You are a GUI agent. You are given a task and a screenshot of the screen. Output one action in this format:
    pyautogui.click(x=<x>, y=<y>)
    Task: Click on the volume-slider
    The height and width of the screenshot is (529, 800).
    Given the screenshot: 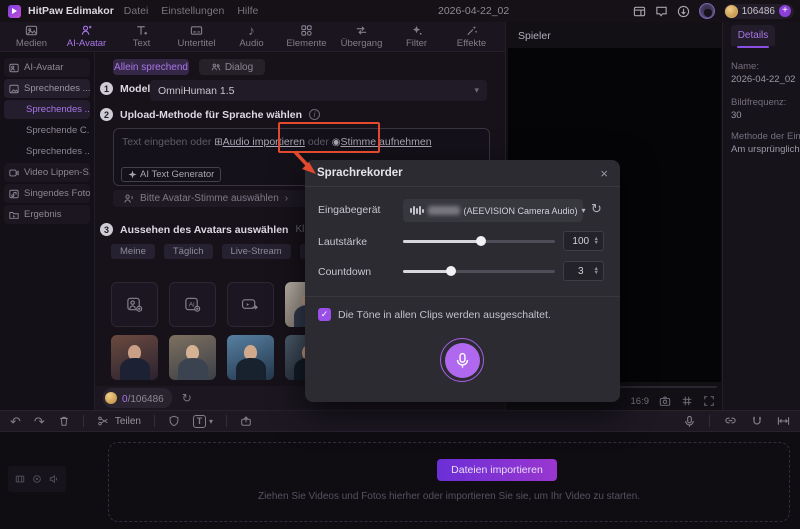 What is the action you would take?
    pyautogui.click(x=479, y=240)
    